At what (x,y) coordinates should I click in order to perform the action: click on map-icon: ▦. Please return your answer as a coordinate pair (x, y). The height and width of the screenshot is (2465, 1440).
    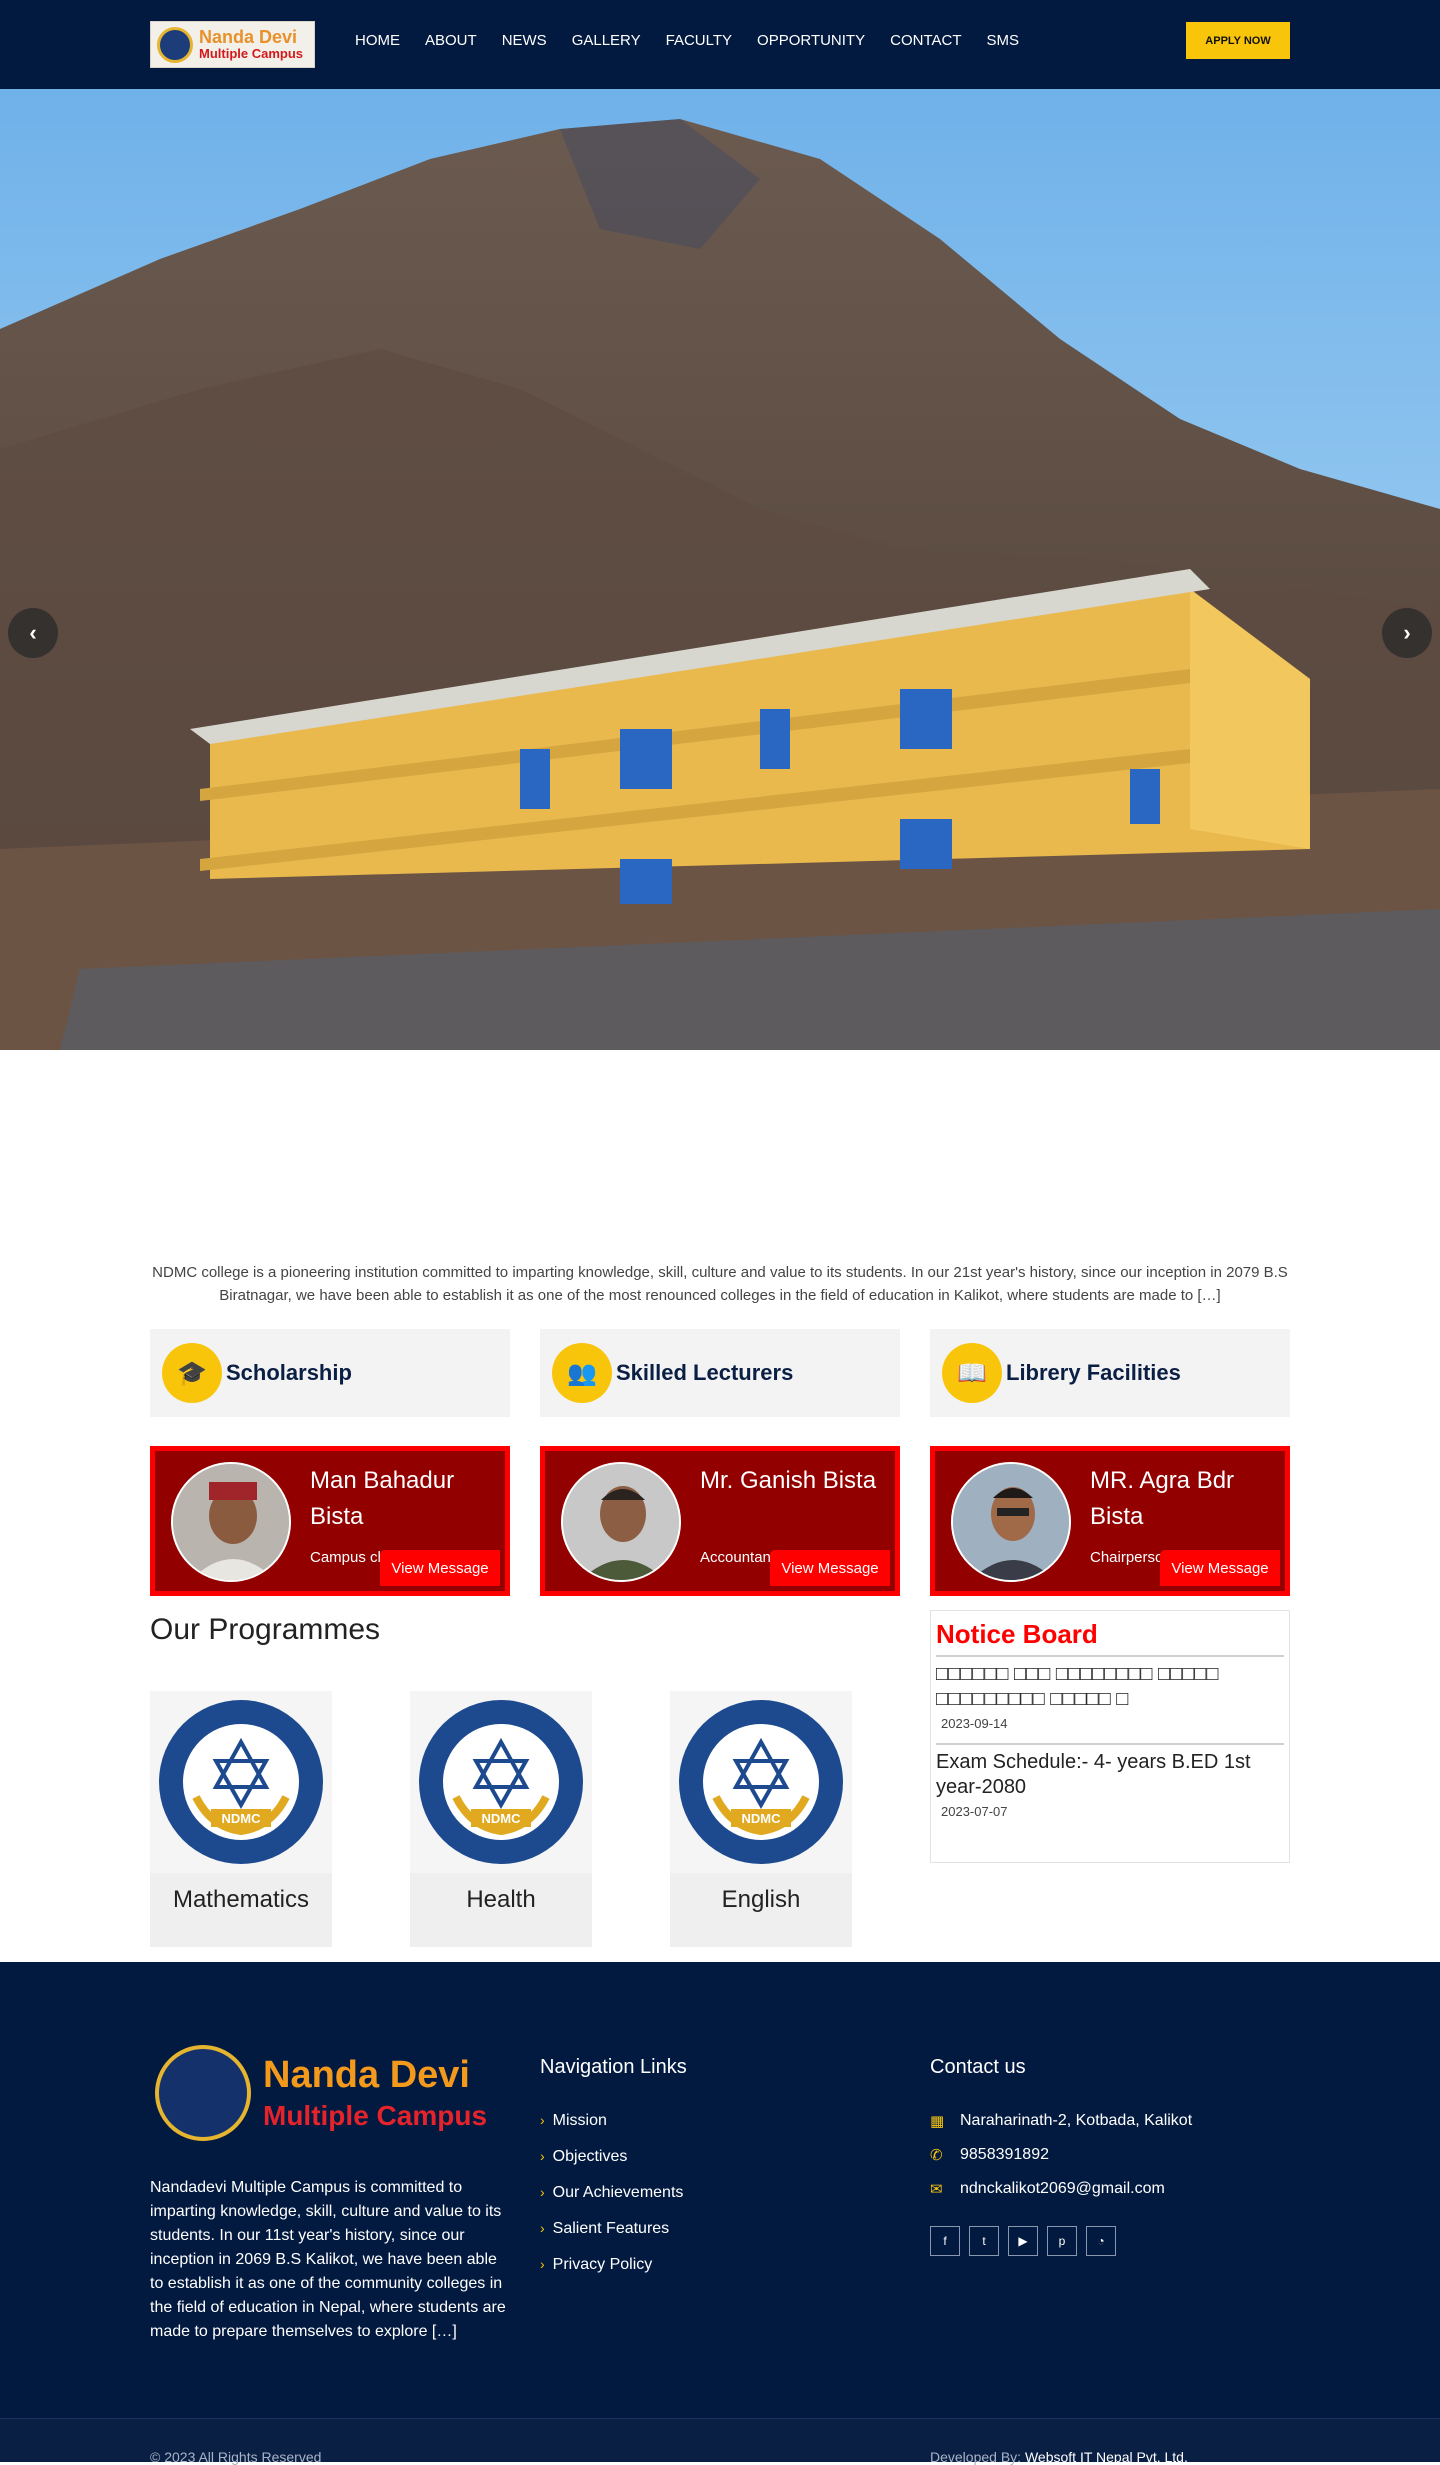
    Looking at the image, I should click on (937, 2121).